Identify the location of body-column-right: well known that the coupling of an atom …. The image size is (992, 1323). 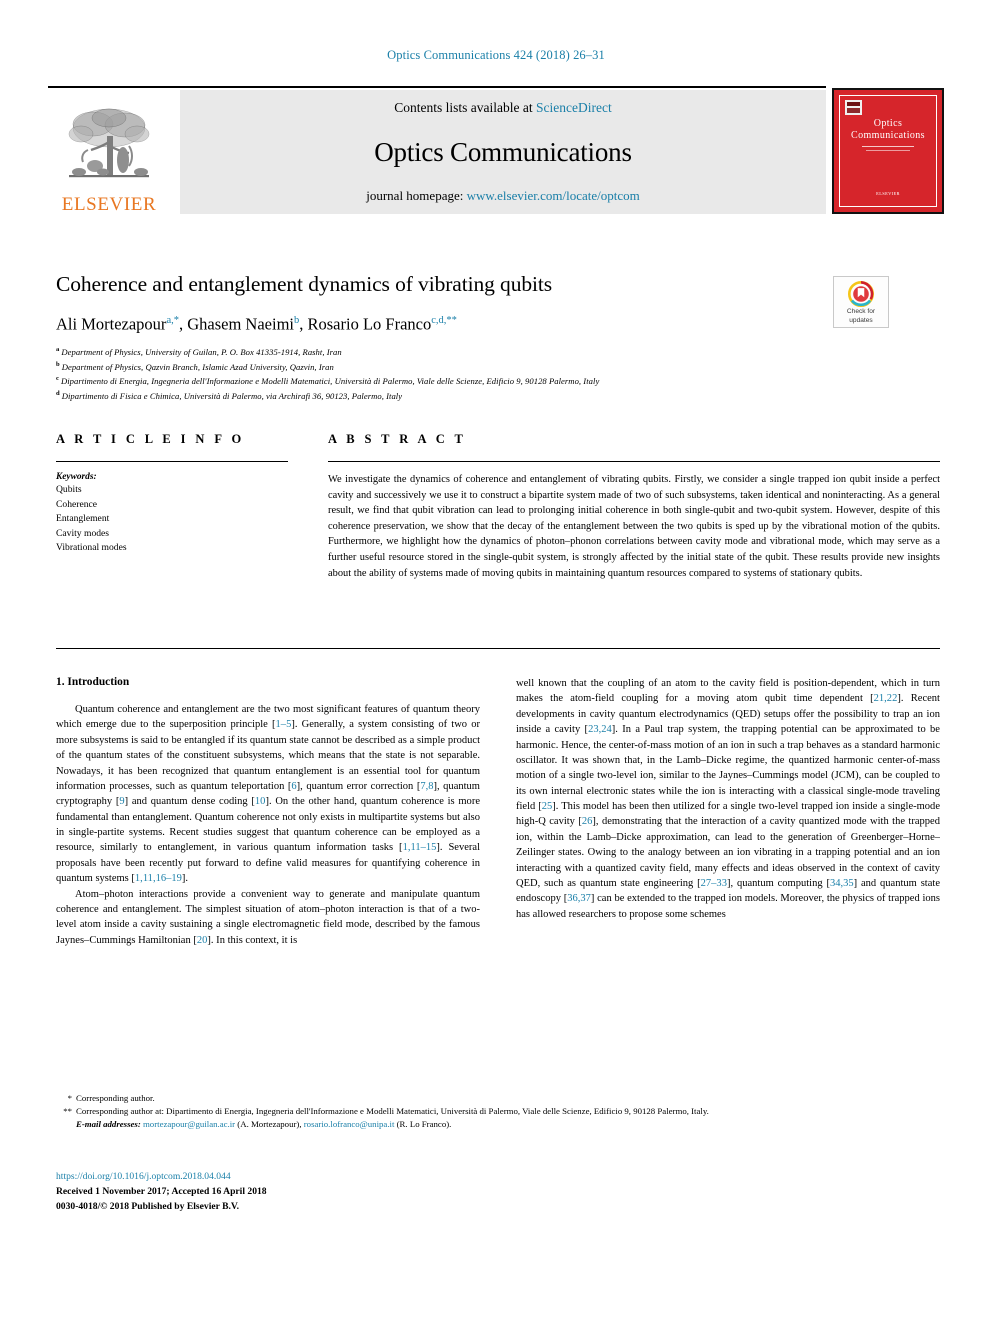
(728, 876).